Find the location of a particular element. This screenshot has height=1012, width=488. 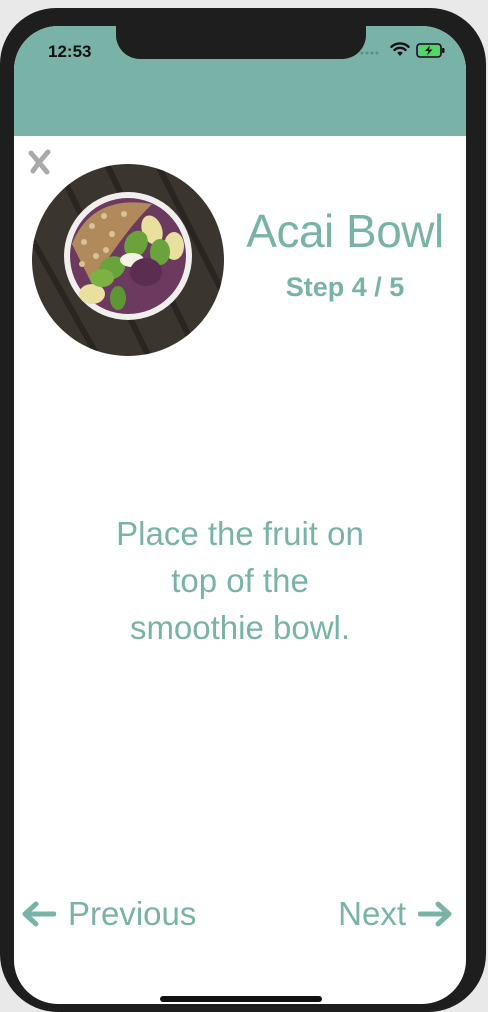

close-button is located at coordinates (40, 162).